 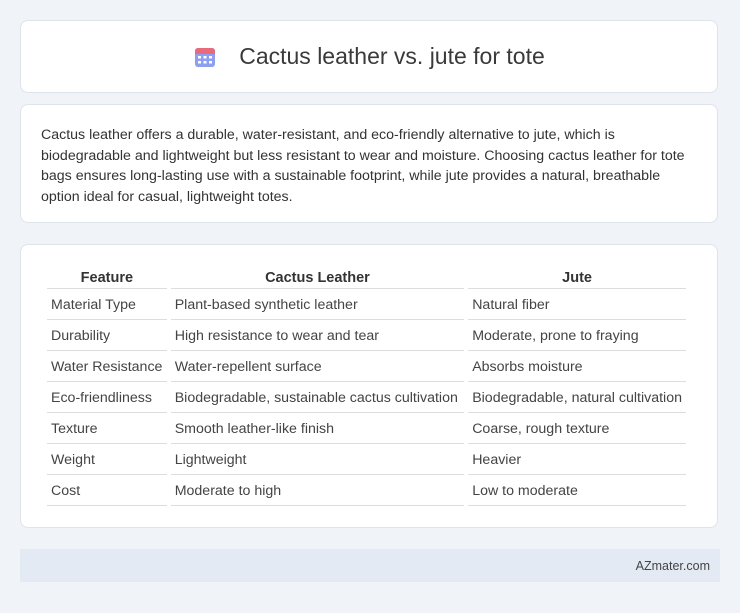 What do you see at coordinates (577, 460) in the screenshot?
I see `cell-jute: Heavier` at bounding box center [577, 460].